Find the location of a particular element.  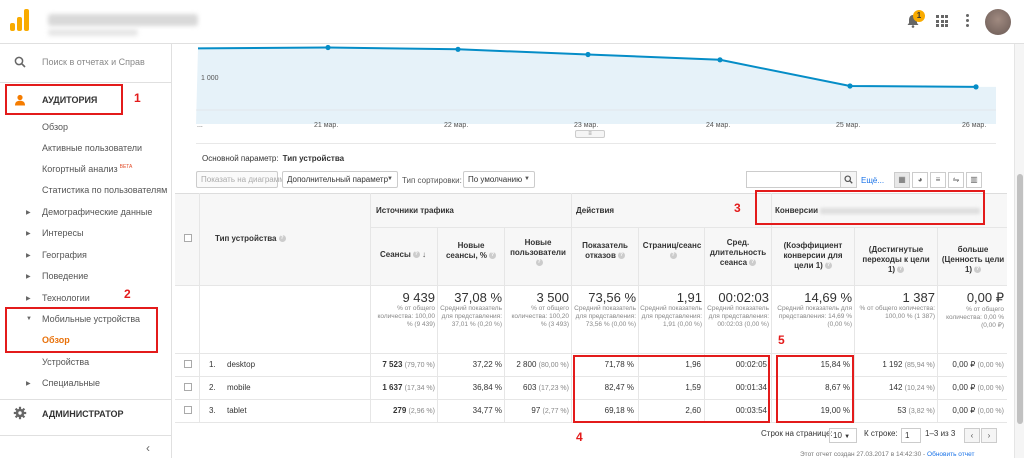

sidebar-item-active-users: Активные пользователи is located at coordinates (92, 148).